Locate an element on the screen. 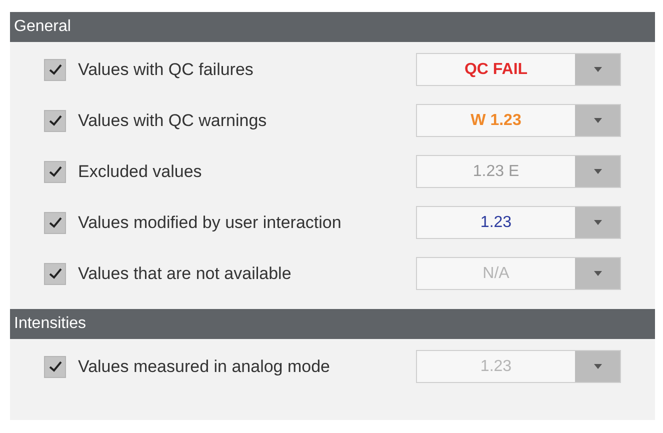 Image resolution: width=663 pixels, height=433 pixels. section-header: Intensities is located at coordinates (332, 324).